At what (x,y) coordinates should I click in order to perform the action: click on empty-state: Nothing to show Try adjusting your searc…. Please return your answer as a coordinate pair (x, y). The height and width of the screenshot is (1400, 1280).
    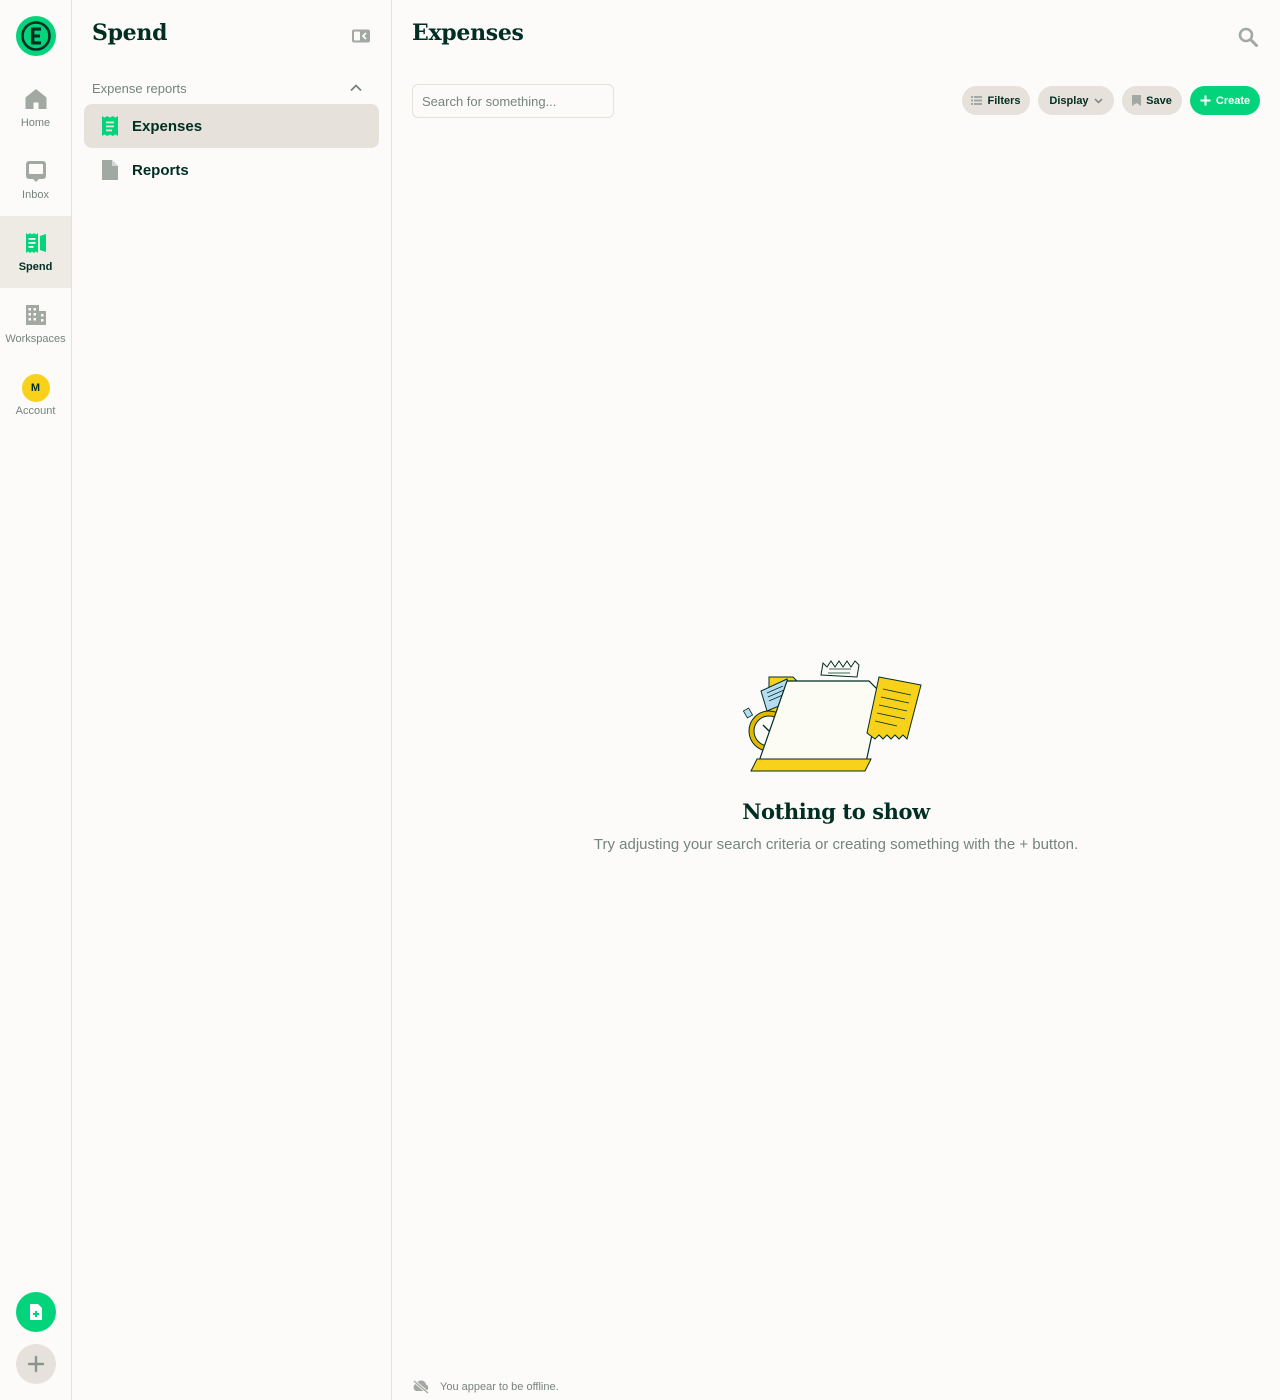
    Looking at the image, I should click on (836, 754).